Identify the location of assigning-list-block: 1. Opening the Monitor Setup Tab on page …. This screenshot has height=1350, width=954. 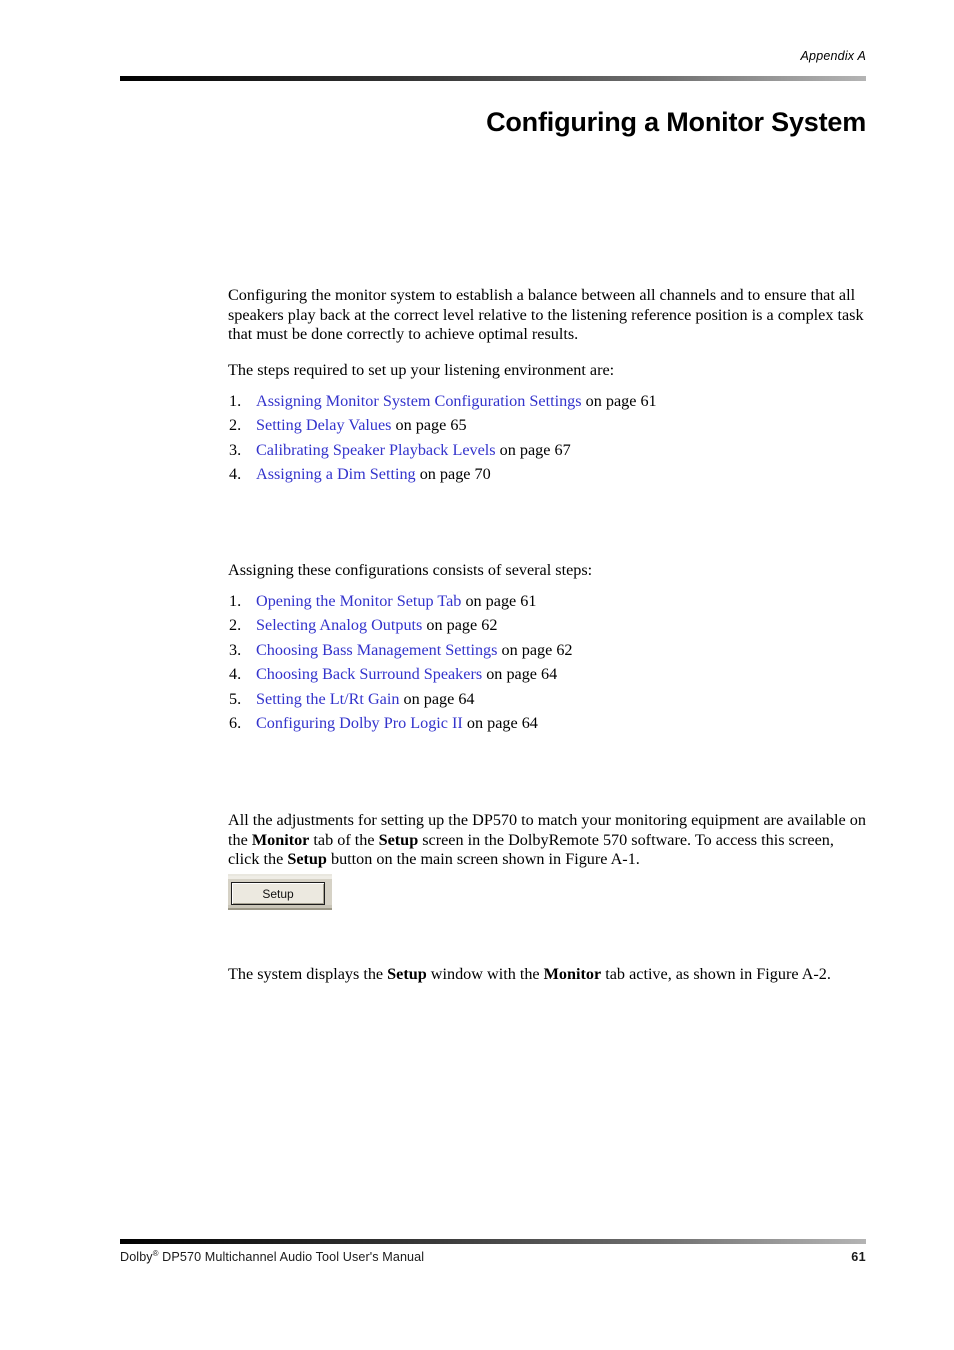
(547, 662).